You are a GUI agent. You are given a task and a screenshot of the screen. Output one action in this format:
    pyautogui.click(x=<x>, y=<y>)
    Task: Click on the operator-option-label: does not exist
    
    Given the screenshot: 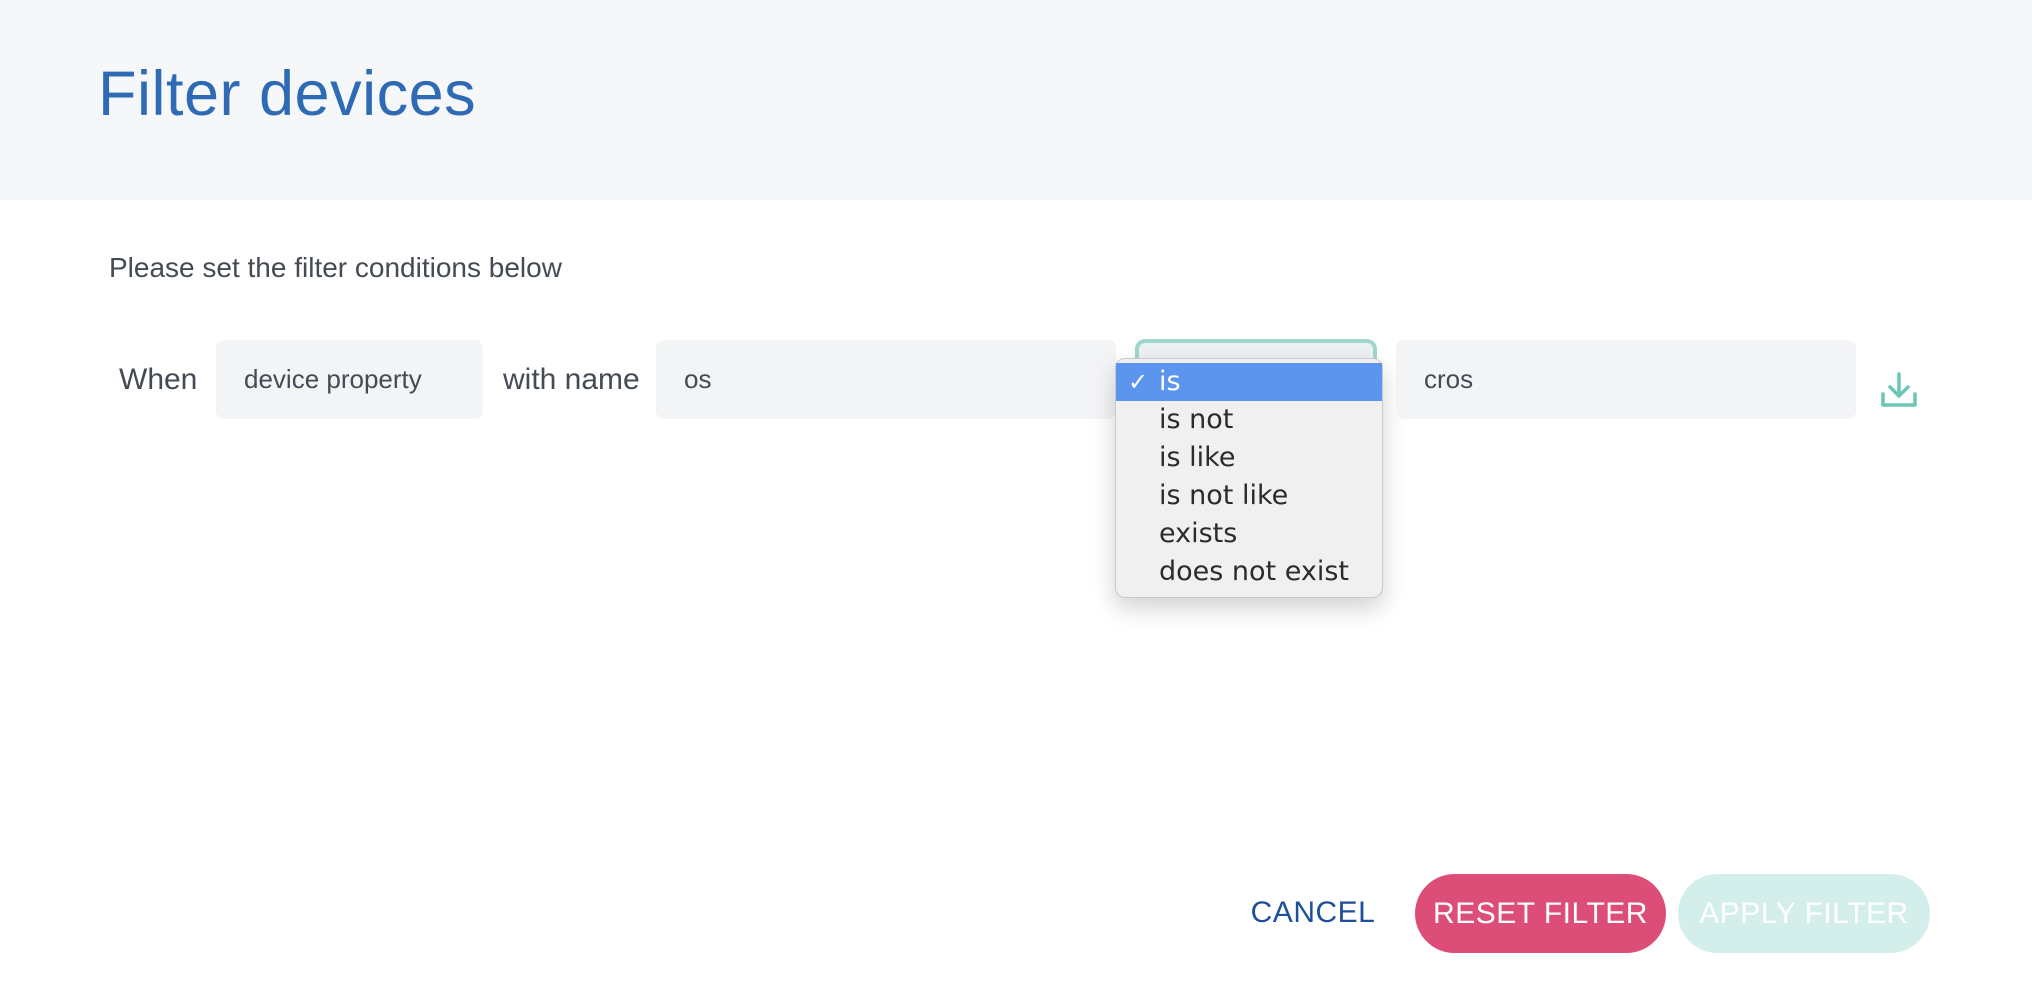 What is the action you would take?
    pyautogui.click(x=1254, y=571)
    